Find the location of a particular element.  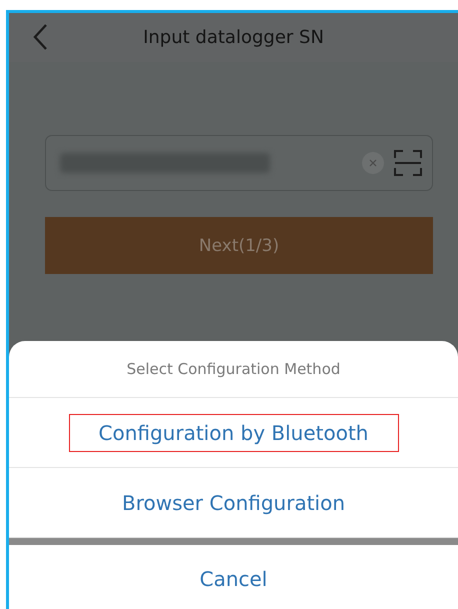

serial-number-field is located at coordinates (239, 163).